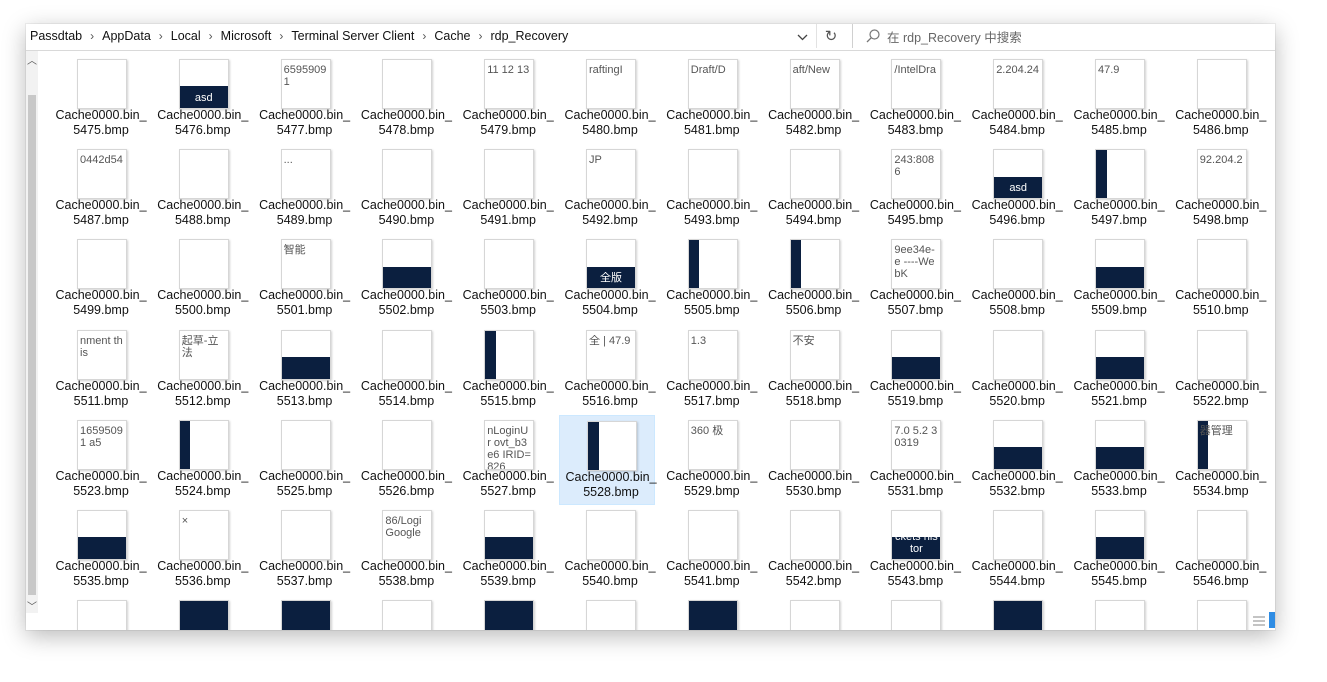  What do you see at coordinates (505, 550) in the screenshot?
I see `file-item: Cache0000.bin_ 5539.bmp` at bounding box center [505, 550].